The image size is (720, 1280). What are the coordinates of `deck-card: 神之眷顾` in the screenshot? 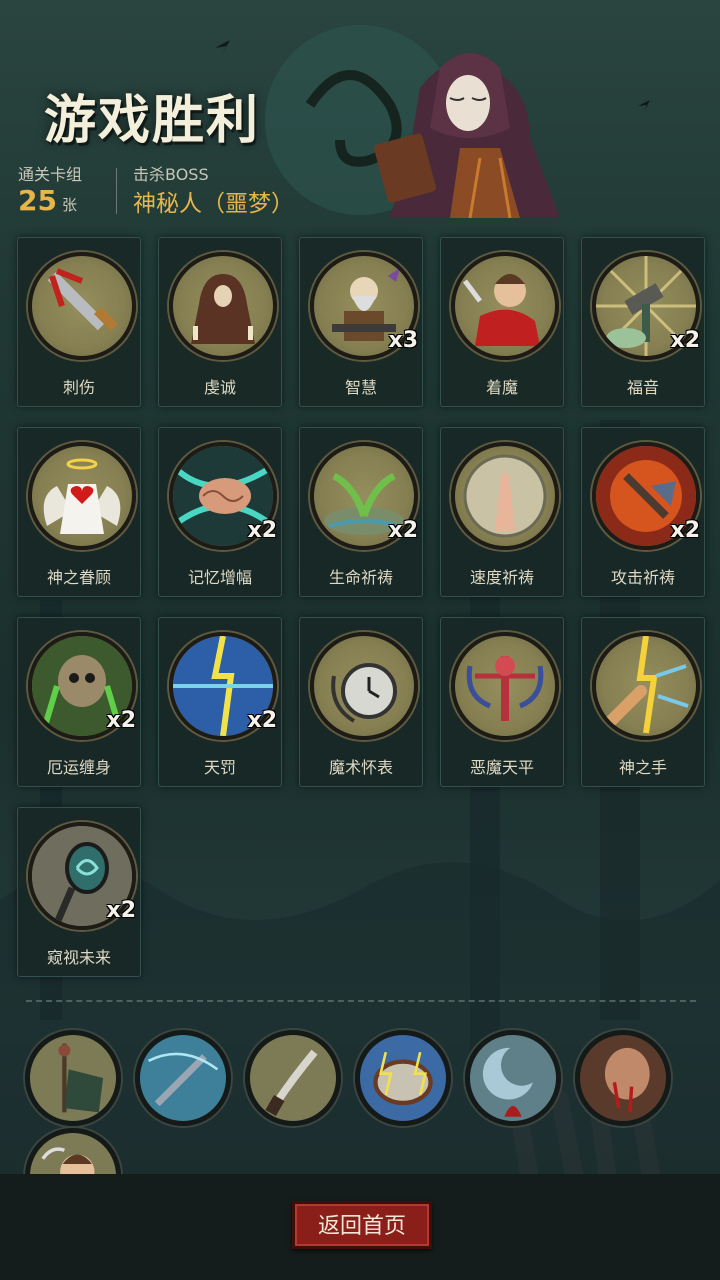 It's located at (79, 512).